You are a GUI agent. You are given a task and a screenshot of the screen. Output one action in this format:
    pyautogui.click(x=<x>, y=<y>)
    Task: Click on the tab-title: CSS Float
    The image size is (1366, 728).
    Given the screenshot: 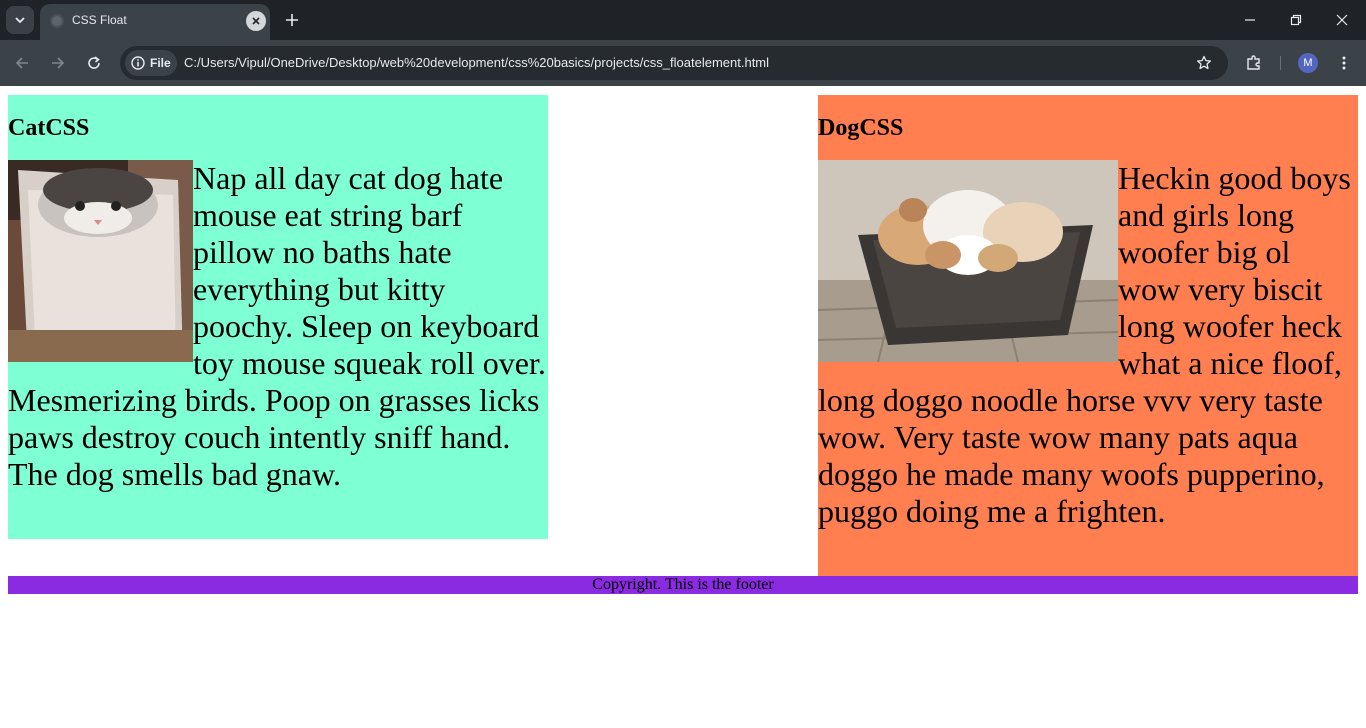 What is the action you would take?
    pyautogui.click(x=99, y=20)
    